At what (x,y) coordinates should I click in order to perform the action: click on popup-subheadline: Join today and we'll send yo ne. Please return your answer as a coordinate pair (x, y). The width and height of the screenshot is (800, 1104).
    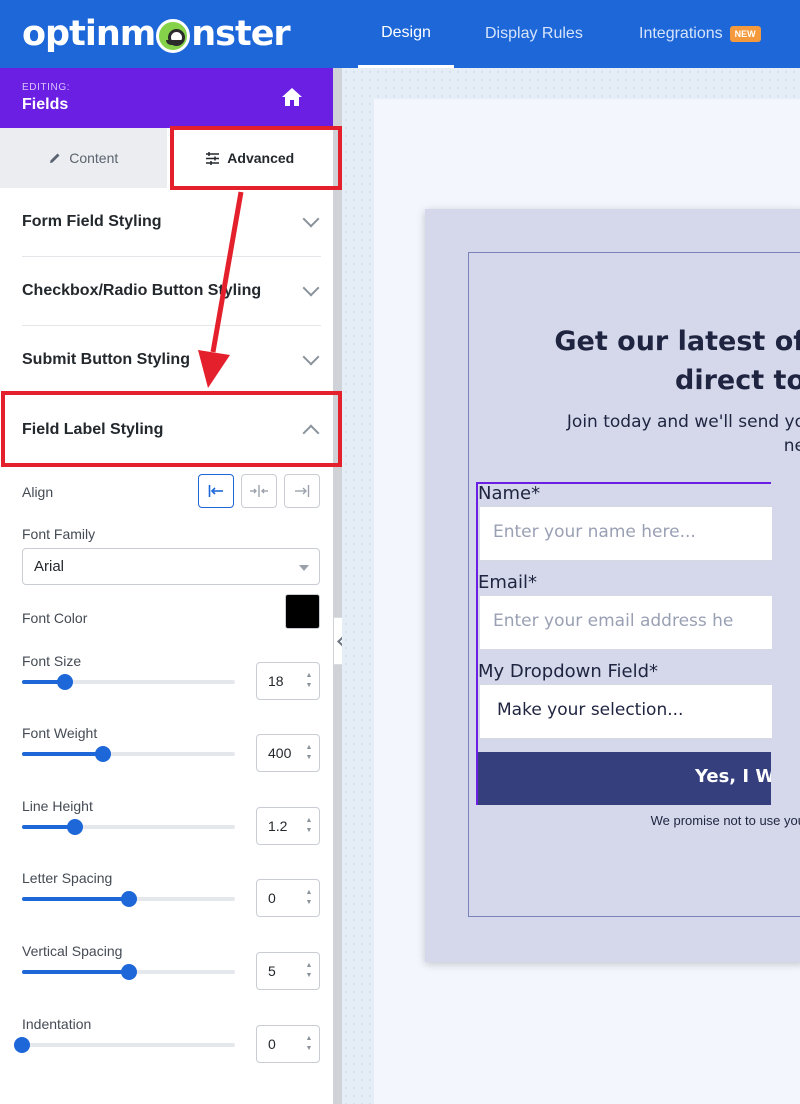
    Looking at the image, I should click on (683, 434).